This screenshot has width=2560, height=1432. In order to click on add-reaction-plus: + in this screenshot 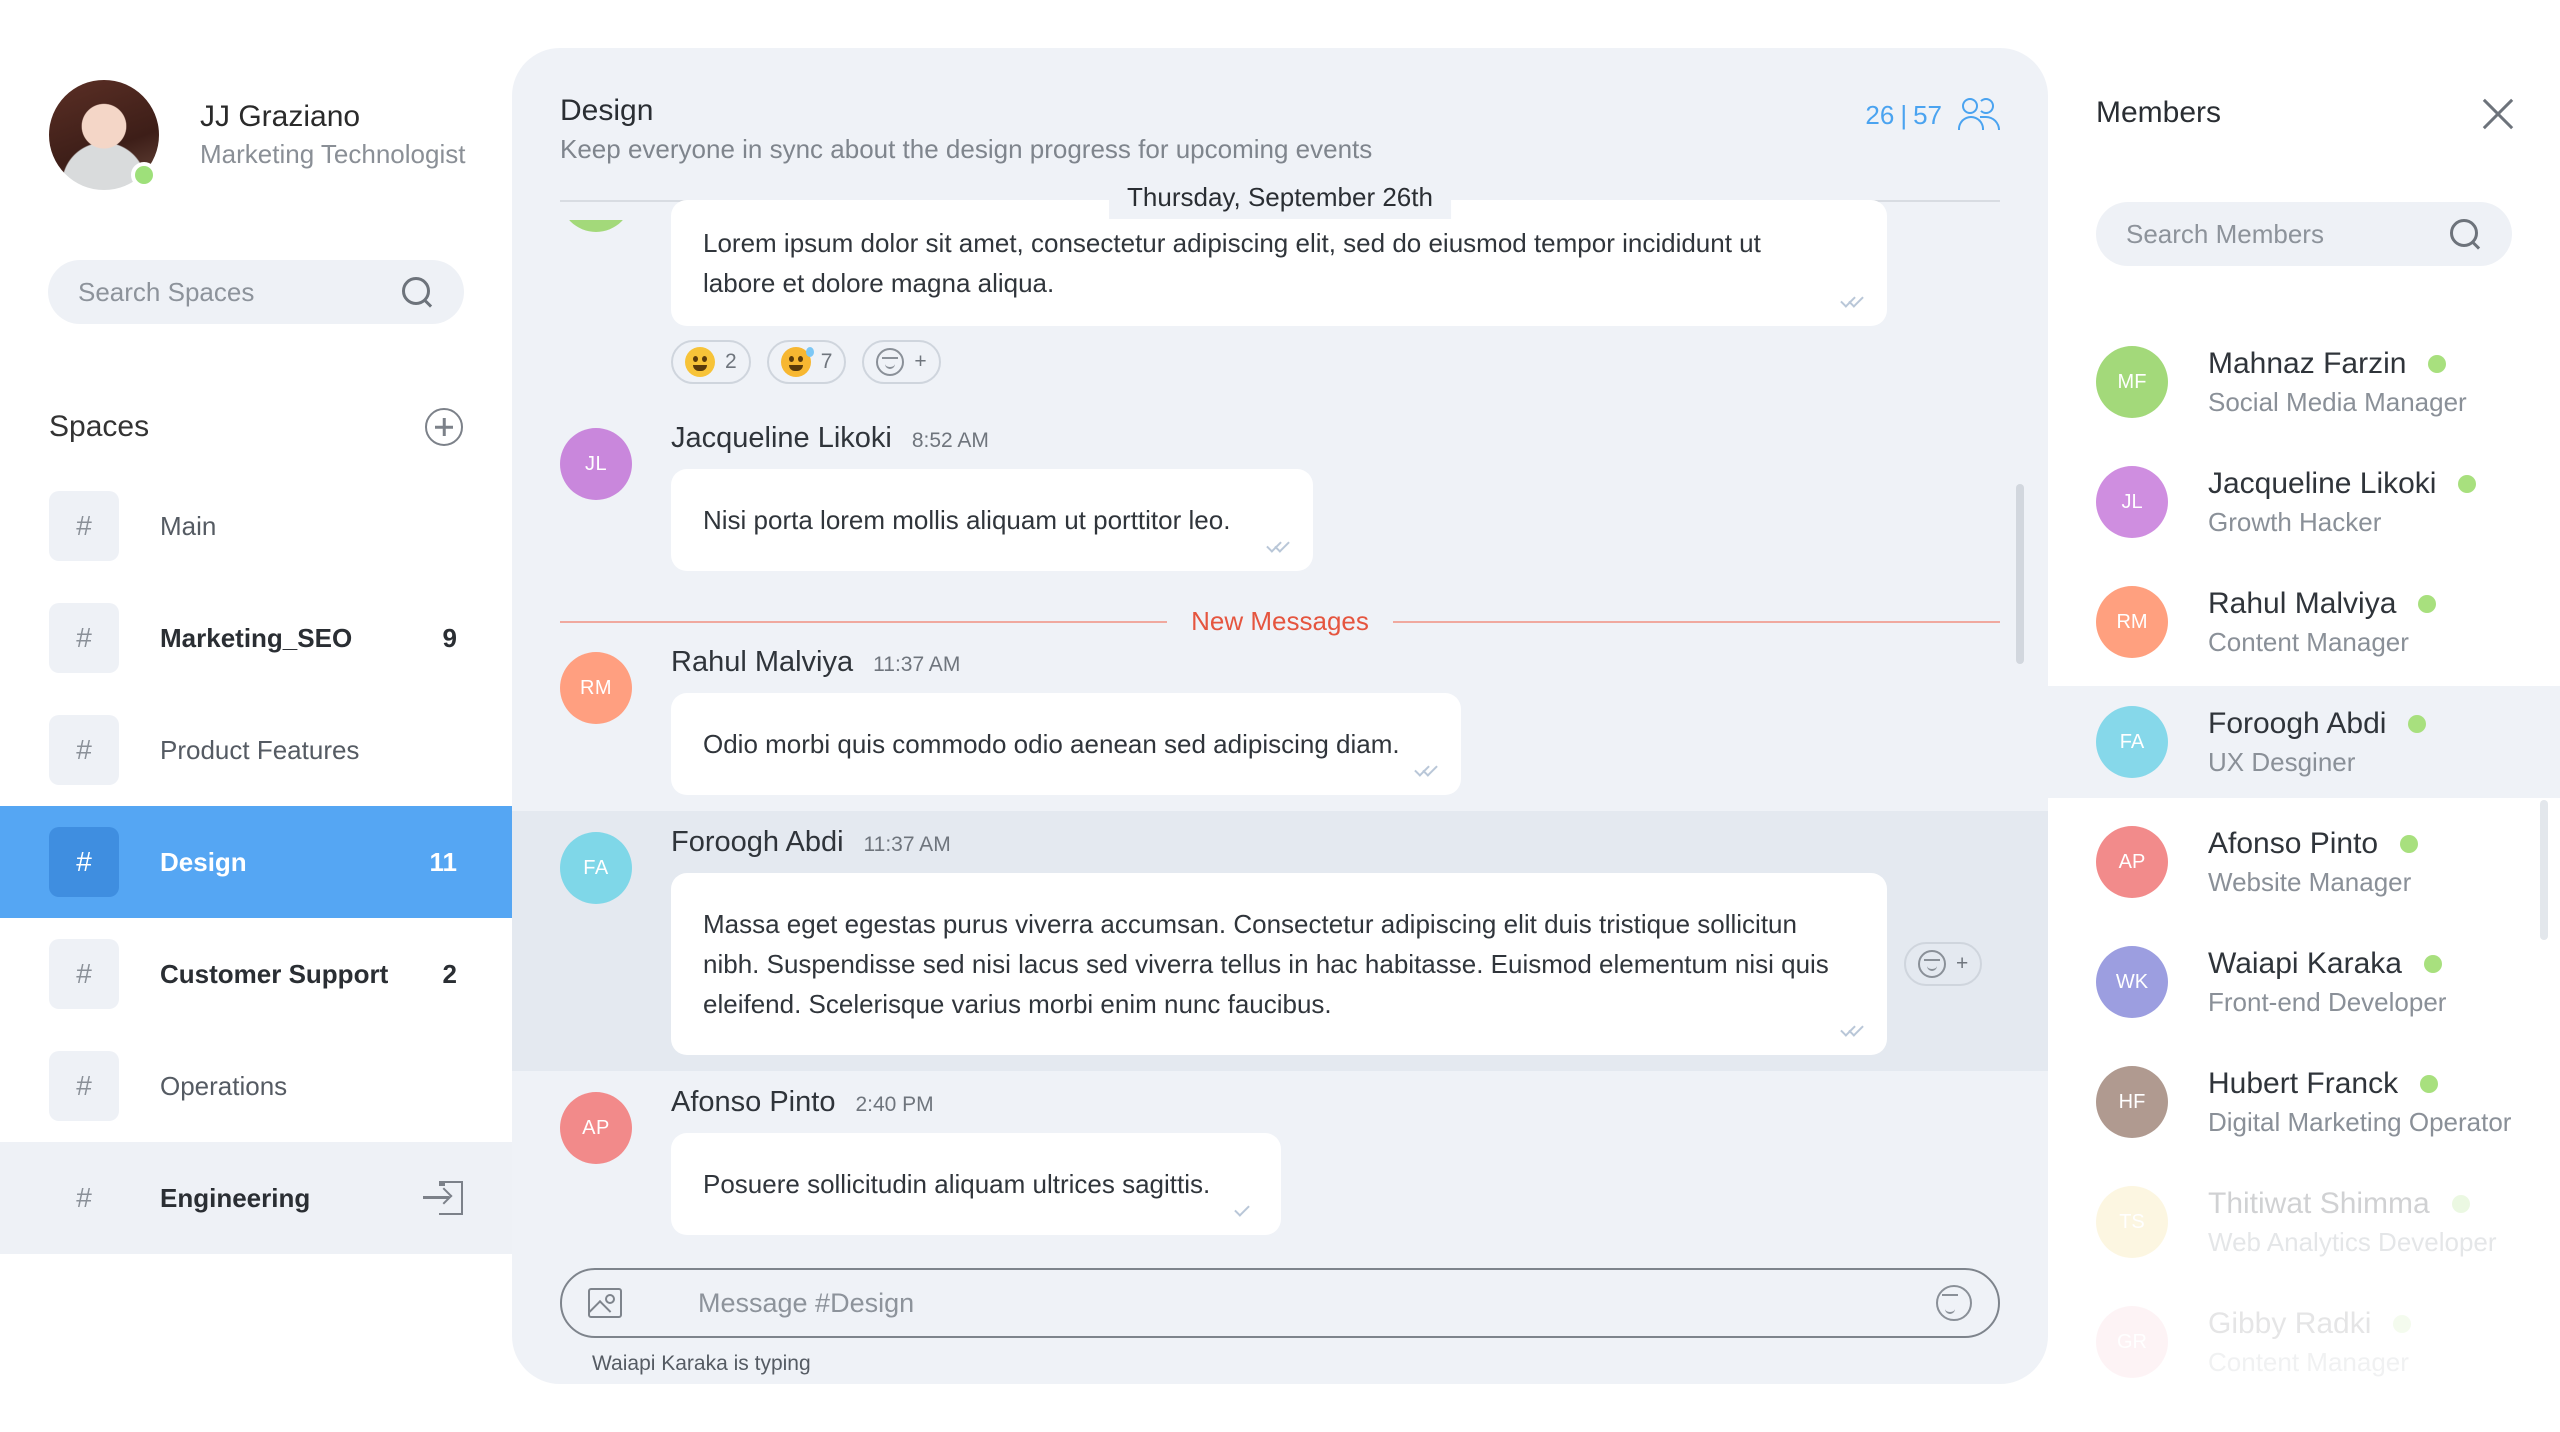, I will do `click(920, 361)`.